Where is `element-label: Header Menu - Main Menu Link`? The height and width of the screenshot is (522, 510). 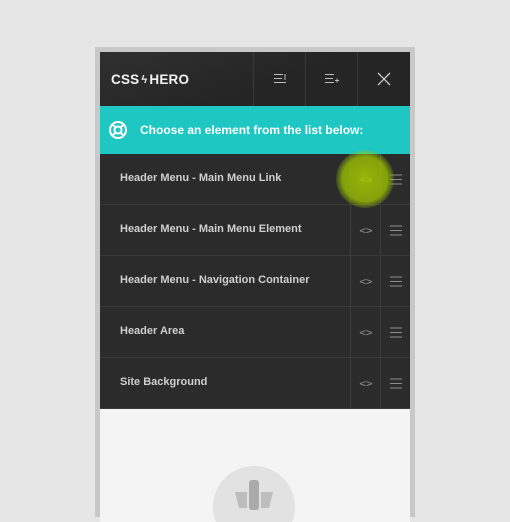
element-label: Header Menu - Main Menu Link is located at coordinates (201, 178).